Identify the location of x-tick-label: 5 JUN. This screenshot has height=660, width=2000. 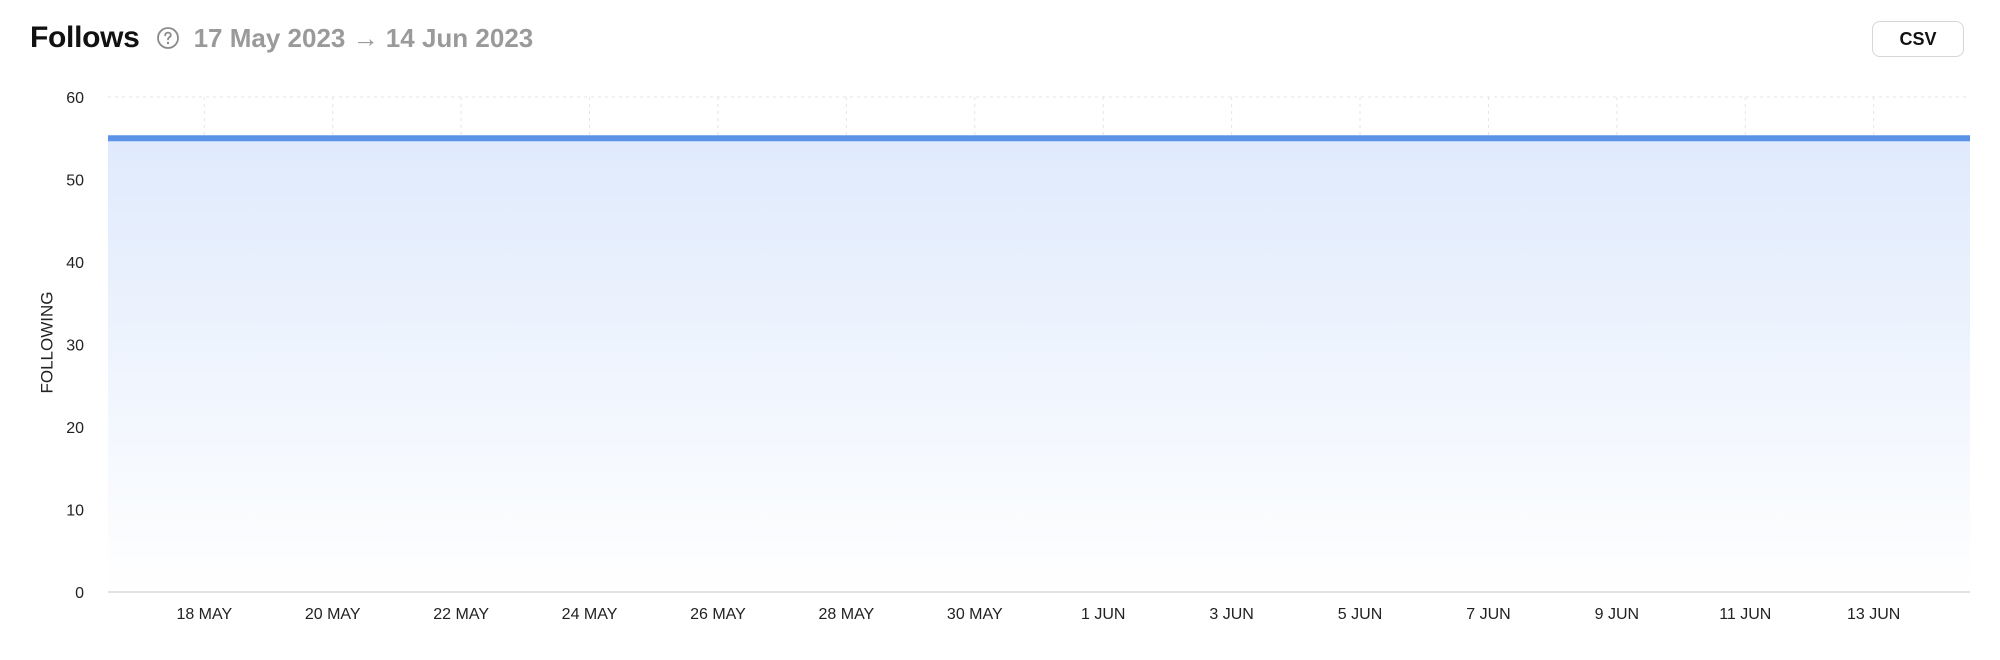
(1360, 614).